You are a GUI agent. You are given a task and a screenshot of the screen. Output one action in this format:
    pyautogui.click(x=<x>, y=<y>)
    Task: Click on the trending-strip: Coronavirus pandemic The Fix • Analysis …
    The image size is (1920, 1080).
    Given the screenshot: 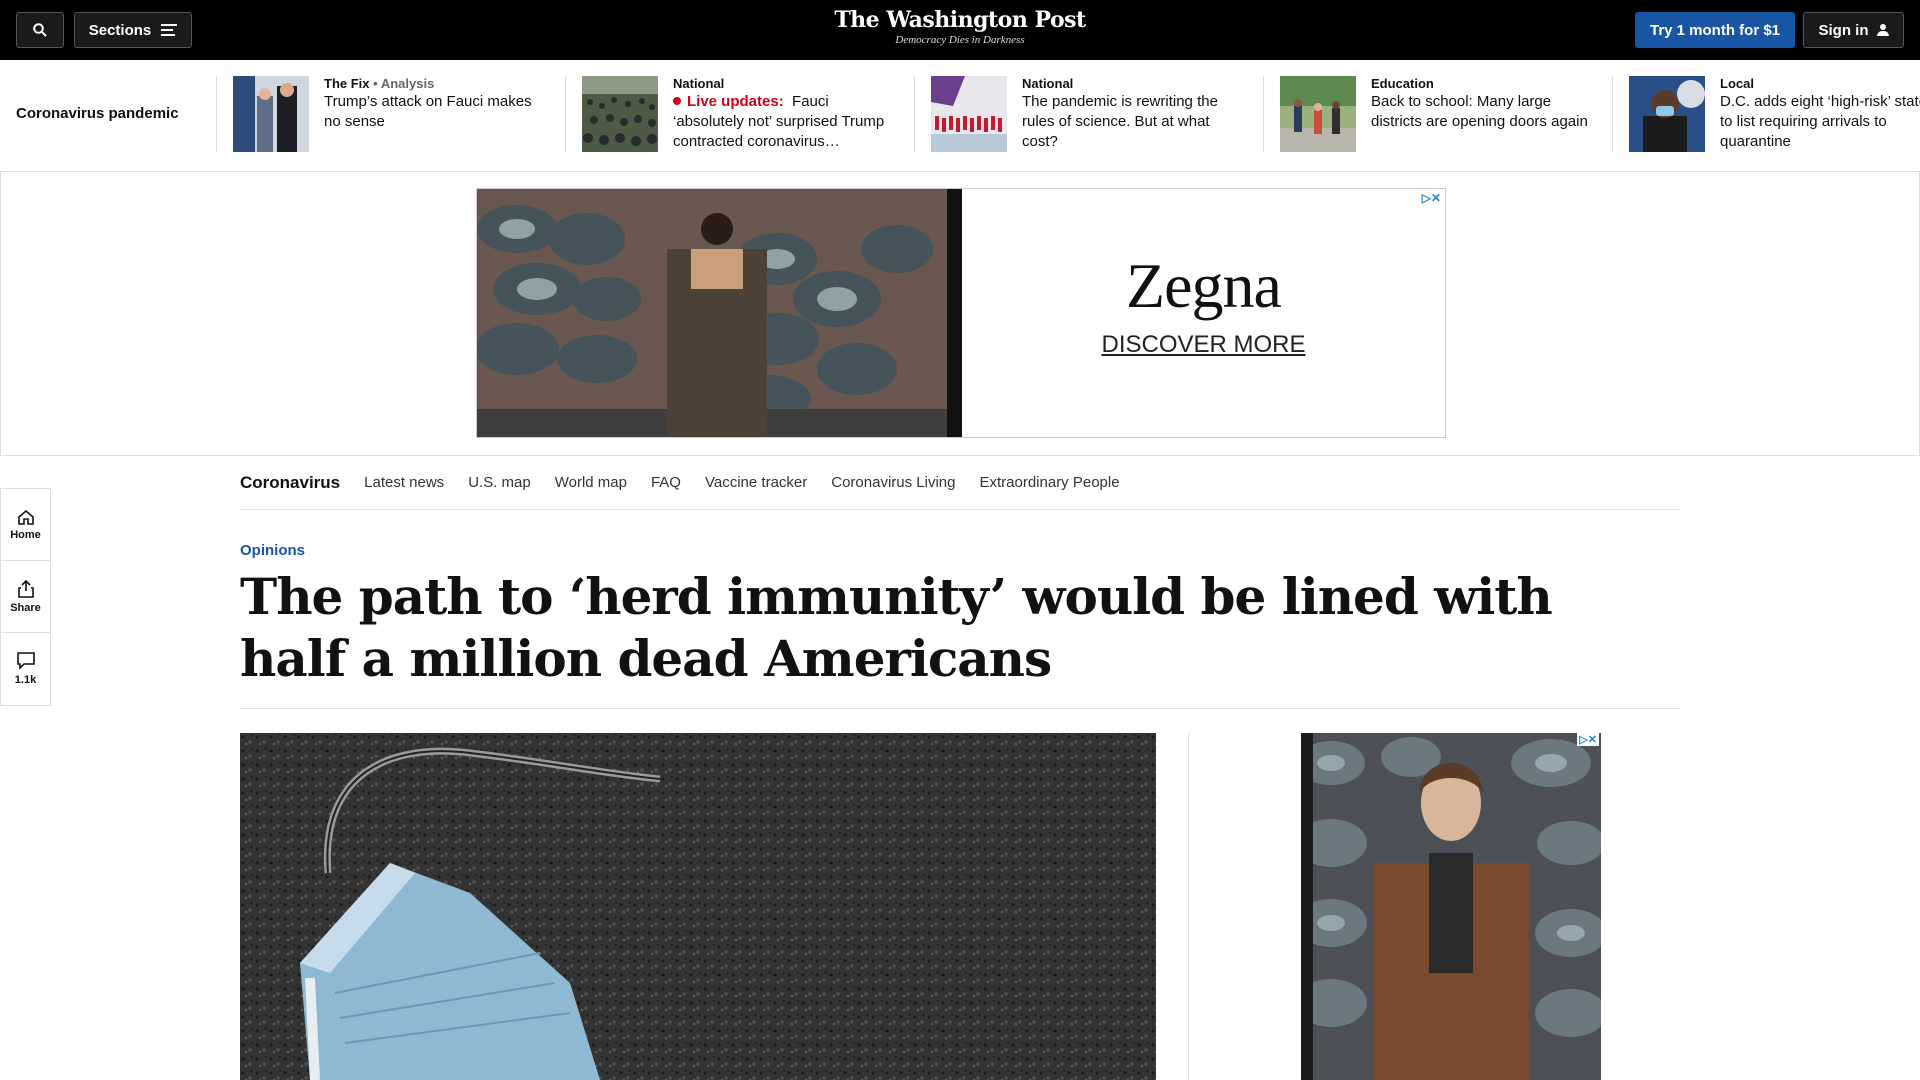 What is the action you would take?
    pyautogui.click(x=960, y=116)
    